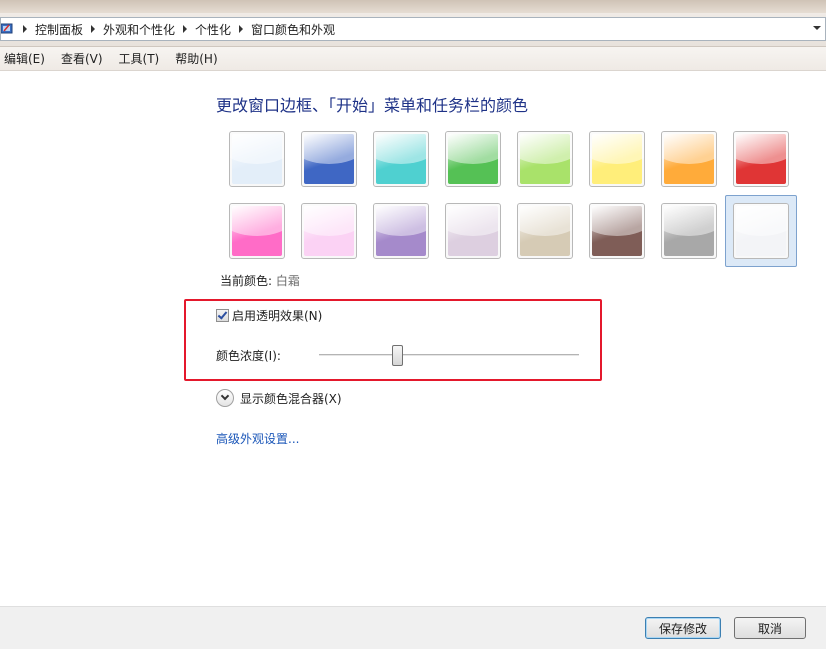 This screenshot has height=649, width=826. What do you see at coordinates (449, 355) in the screenshot?
I see `intensity-slider-track` at bounding box center [449, 355].